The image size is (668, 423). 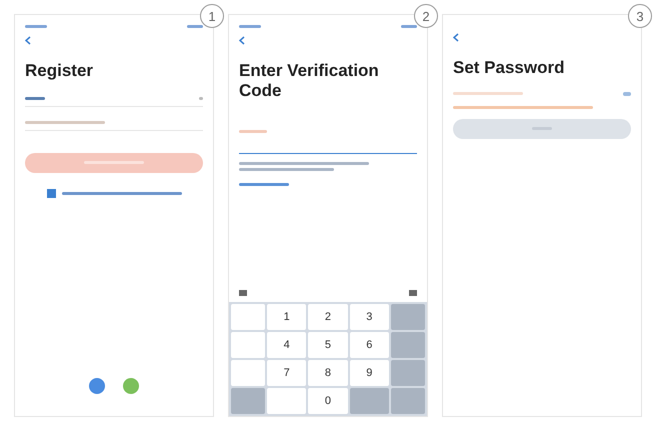 I want to click on number-key: 1, so click(x=286, y=317).